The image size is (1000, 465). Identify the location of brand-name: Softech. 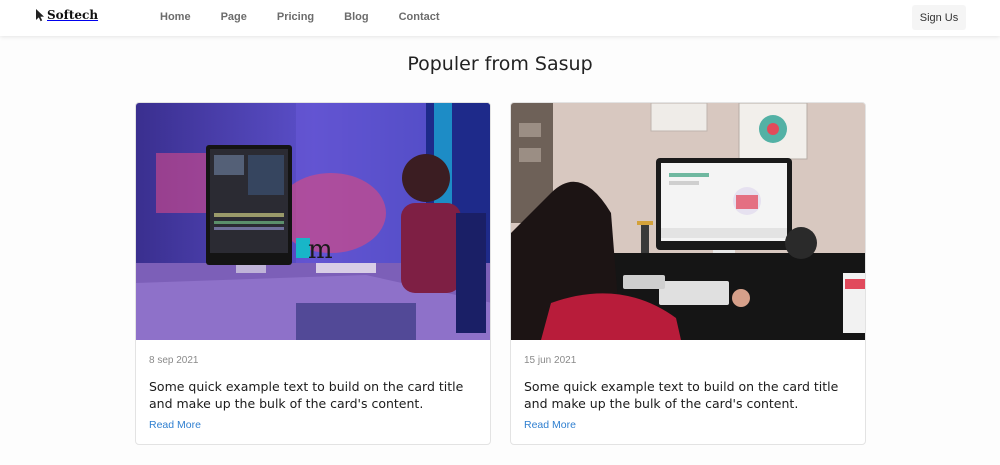
(73, 15).